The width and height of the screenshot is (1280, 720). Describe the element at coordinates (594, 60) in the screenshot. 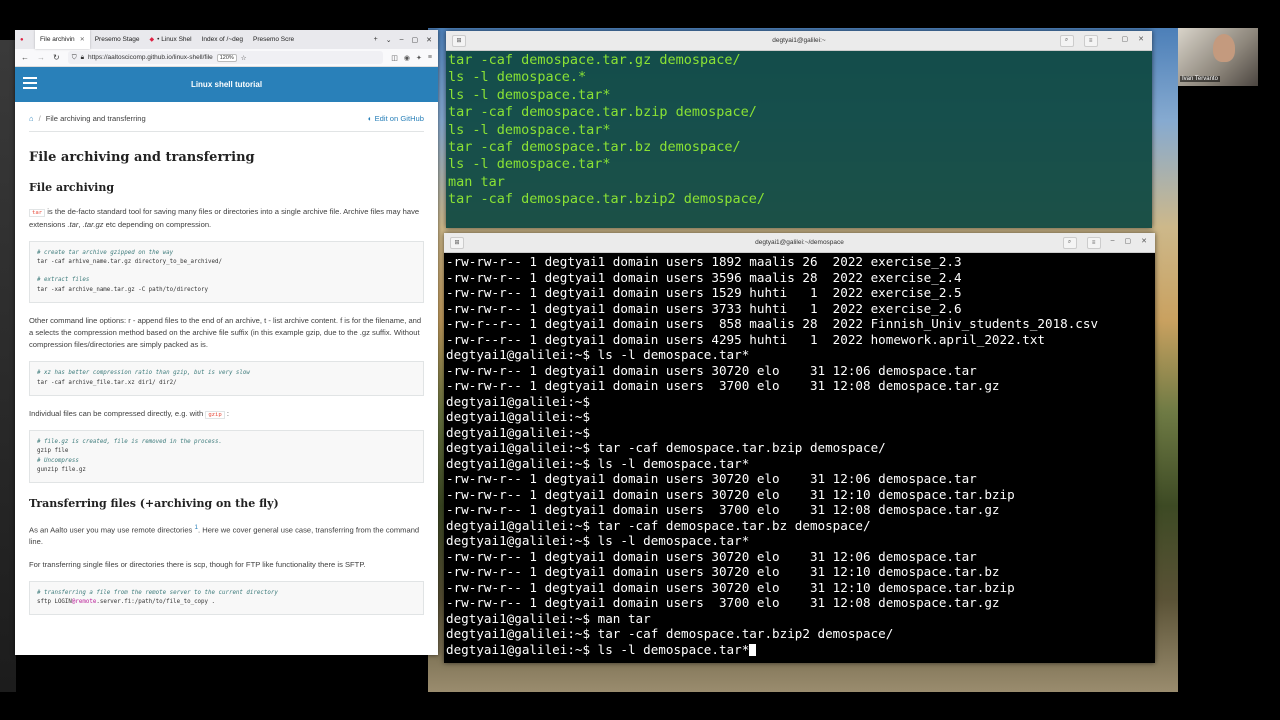

I see `terminal-line: tar -caf demospace.tar.gz demospace/` at that location.